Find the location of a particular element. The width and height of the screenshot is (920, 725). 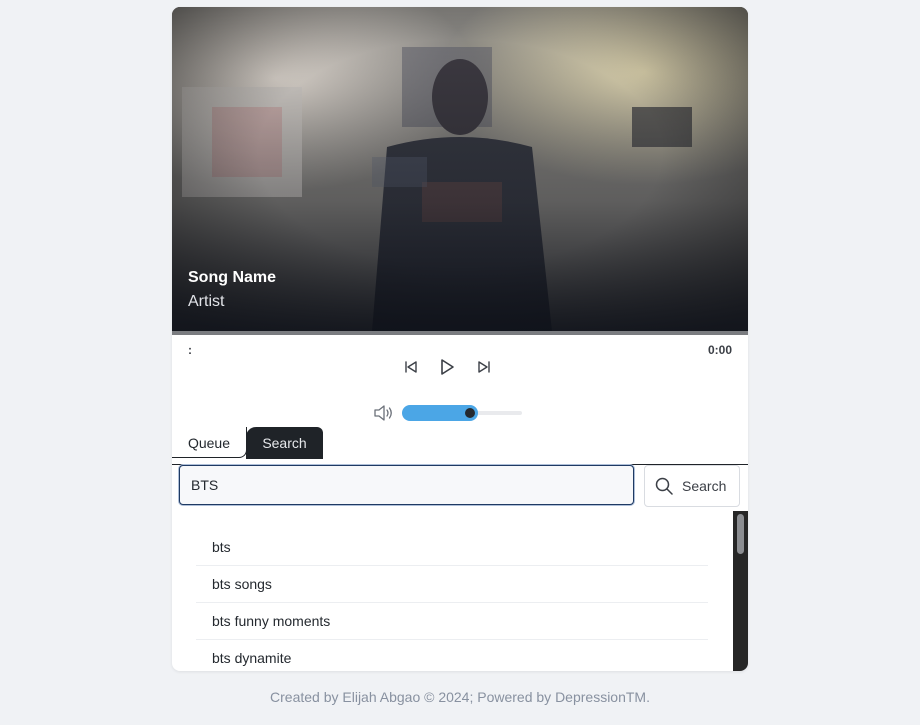

scrollbar-thumb is located at coordinates (740, 534).